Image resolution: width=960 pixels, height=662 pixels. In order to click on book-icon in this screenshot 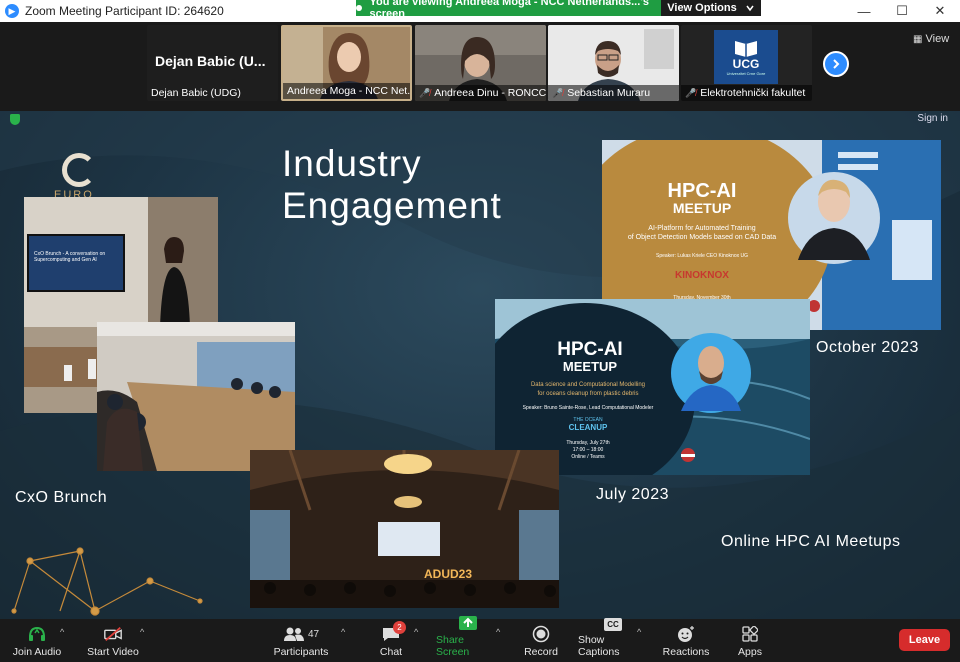, I will do `click(746, 48)`.